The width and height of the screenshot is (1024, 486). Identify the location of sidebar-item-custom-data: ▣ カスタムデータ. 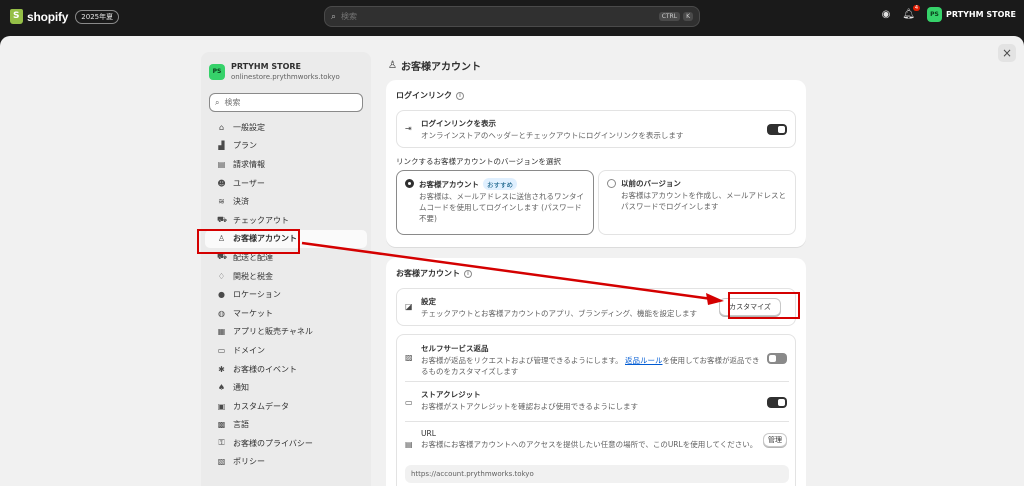
(286, 406).